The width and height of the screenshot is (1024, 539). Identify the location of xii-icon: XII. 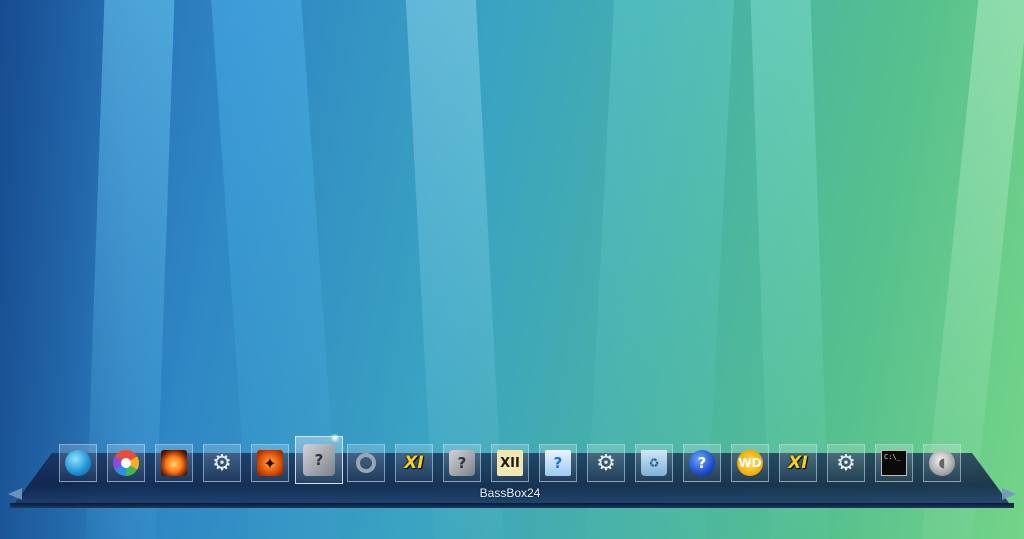
(510, 463).